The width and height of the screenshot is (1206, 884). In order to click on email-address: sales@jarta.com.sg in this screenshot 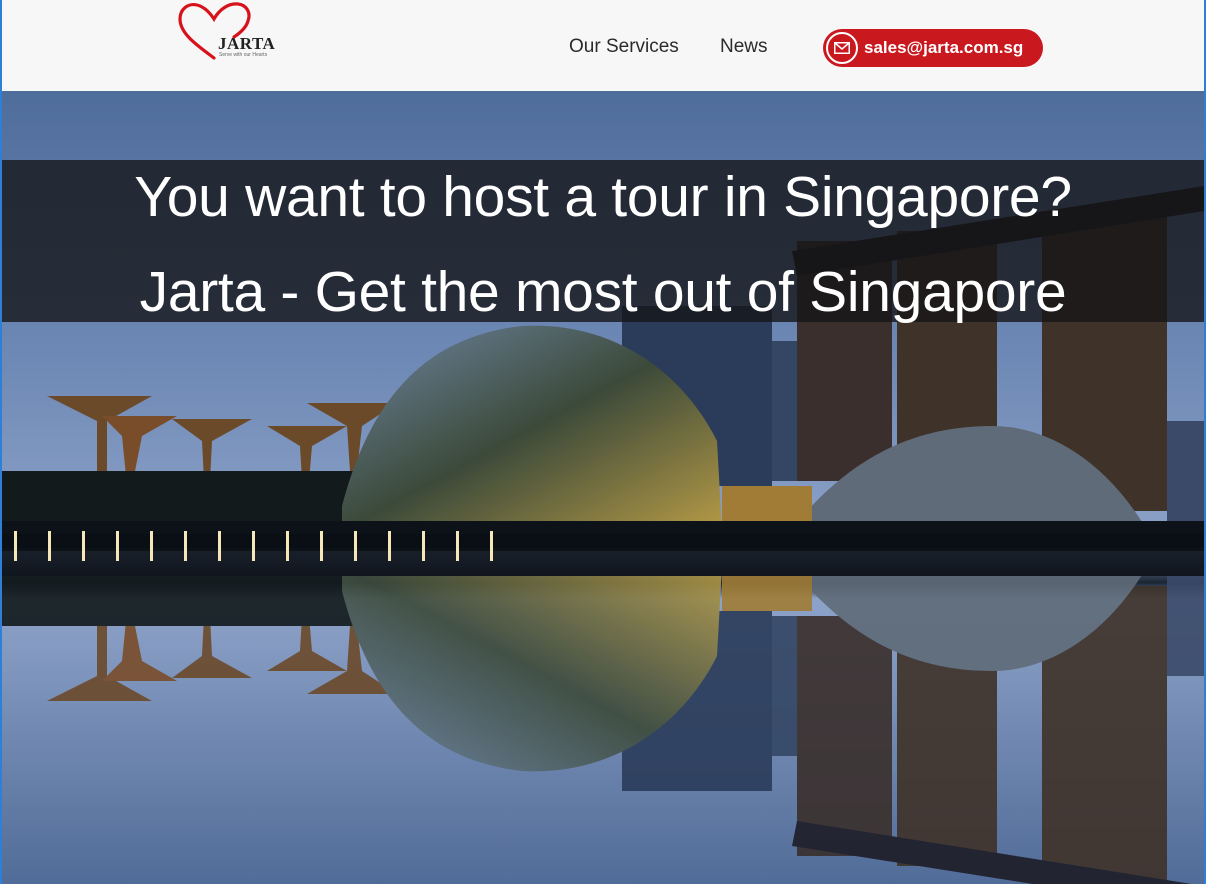, I will do `click(944, 47)`.